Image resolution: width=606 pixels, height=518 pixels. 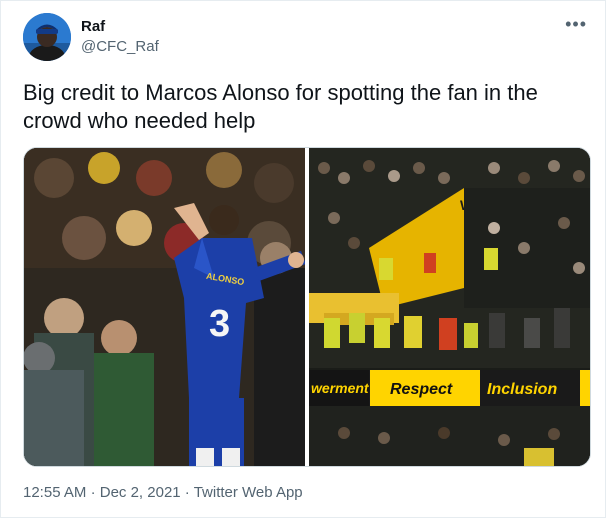 I want to click on tweet-time: 12:55 AM, so click(x=54, y=492).